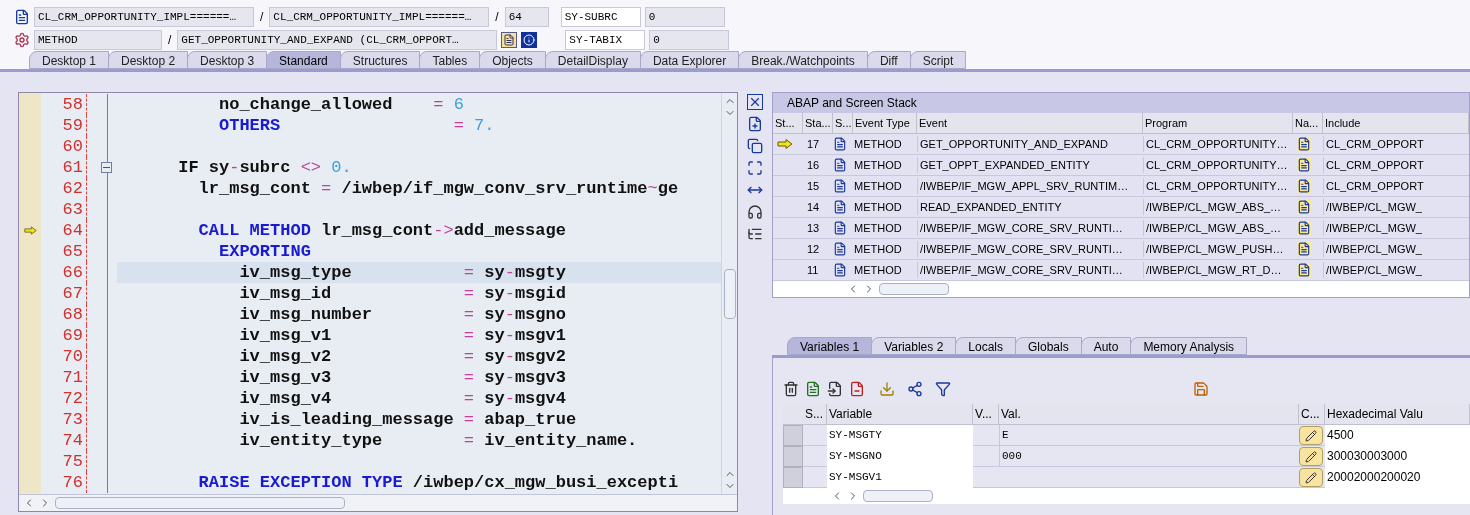  What do you see at coordinates (791, 389) in the screenshot?
I see `delete-icon` at bounding box center [791, 389].